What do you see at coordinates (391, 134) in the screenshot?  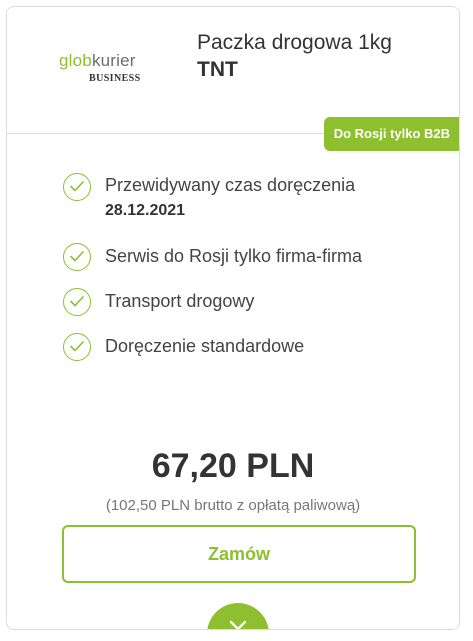 I see `restriction-badge: Do Rosji tylko B2B` at bounding box center [391, 134].